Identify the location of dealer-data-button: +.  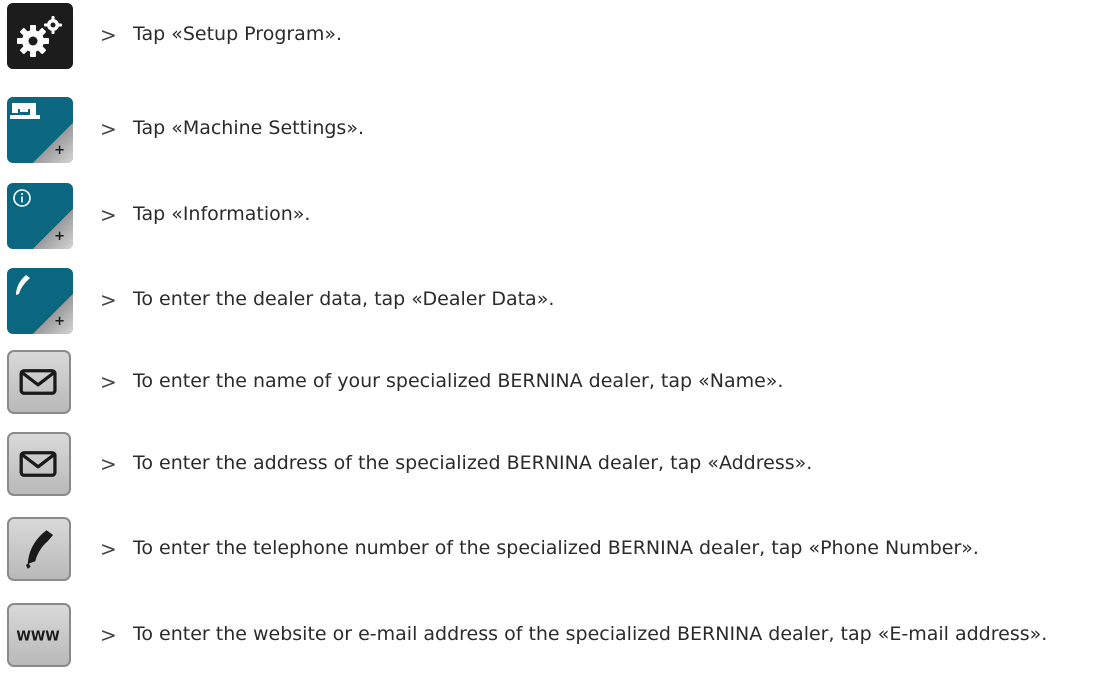
(40, 301).